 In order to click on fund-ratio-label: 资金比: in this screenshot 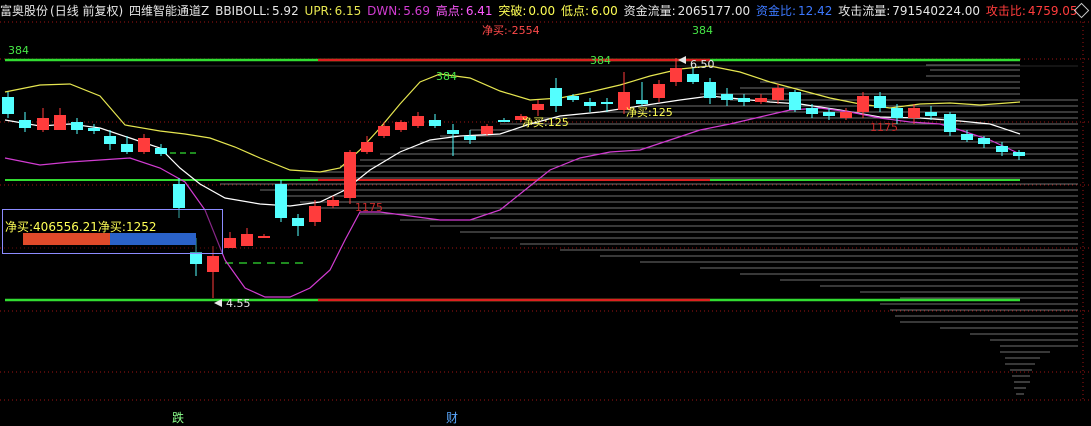, I will do `click(776, 11)`.